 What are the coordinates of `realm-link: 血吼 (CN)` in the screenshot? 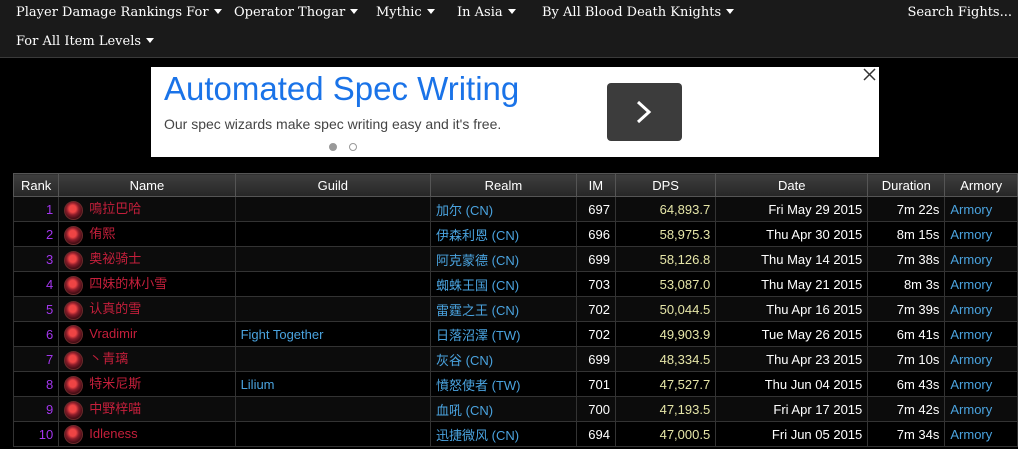 It's located at (503, 409).